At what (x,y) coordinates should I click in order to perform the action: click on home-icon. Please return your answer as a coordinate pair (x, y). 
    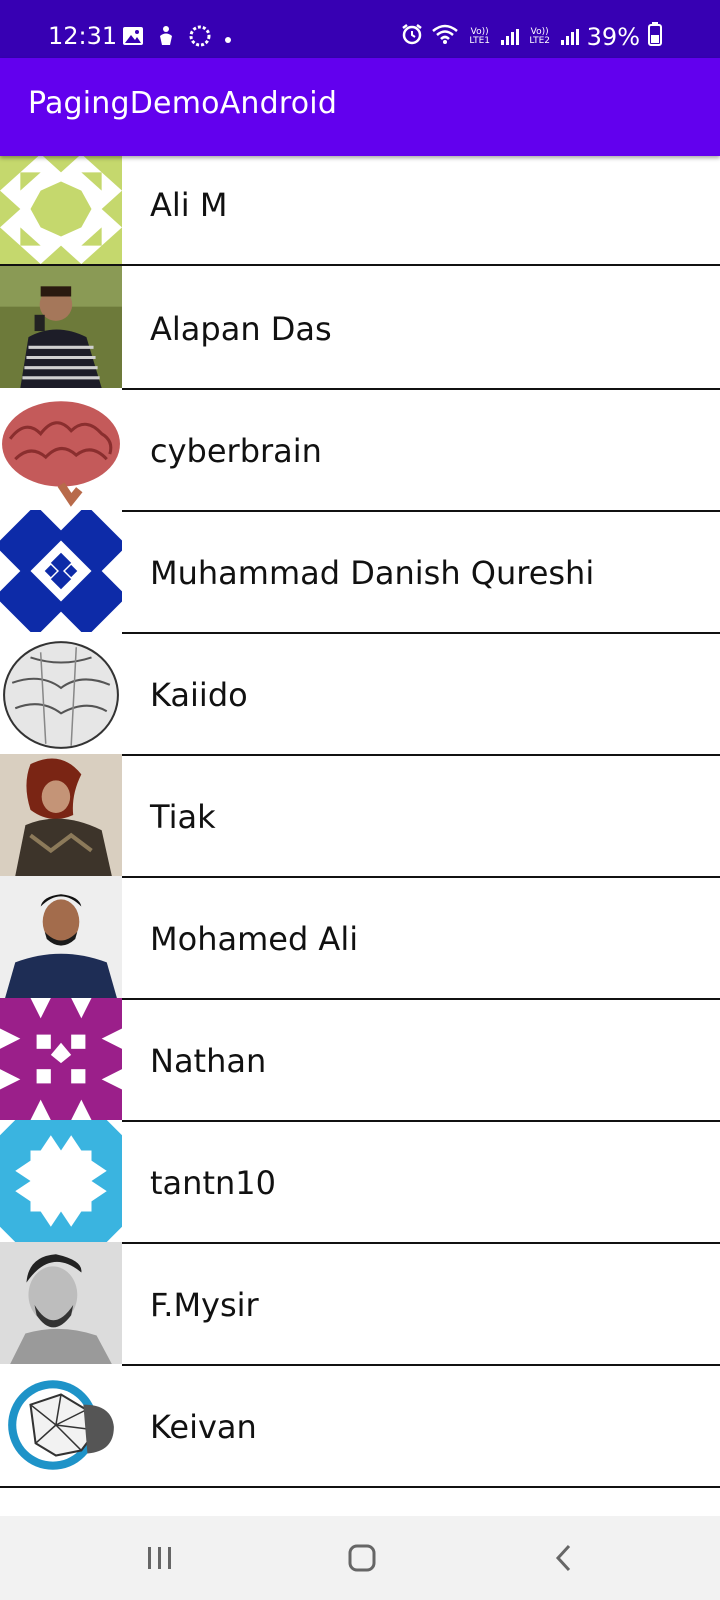
    Looking at the image, I should click on (362, 1558).